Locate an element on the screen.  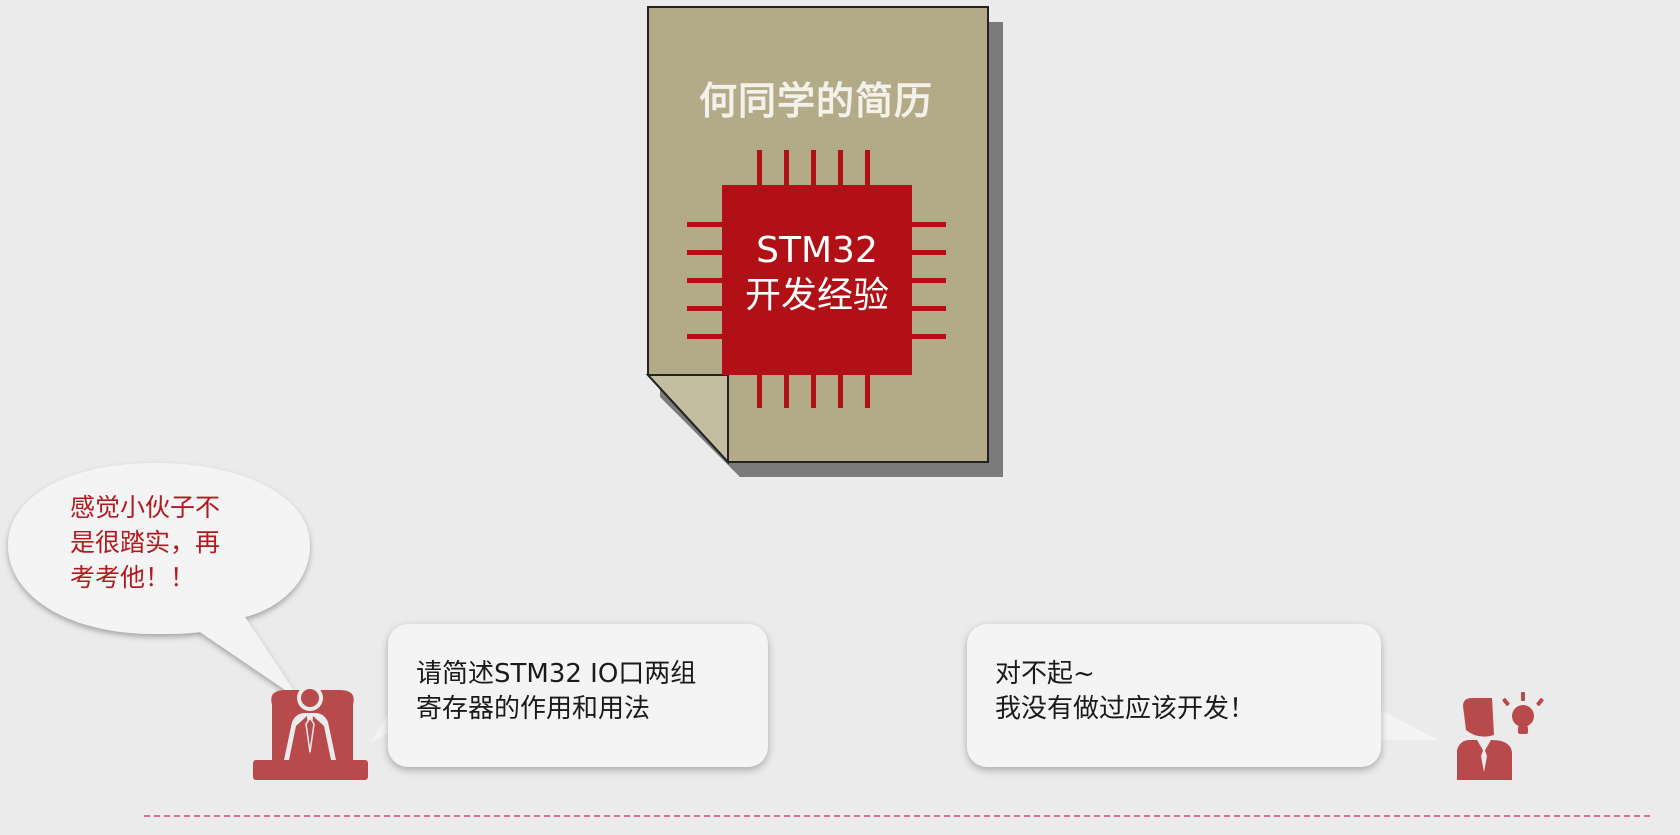
chip-label-line1: STM32 is located at coordinates (817, 250).